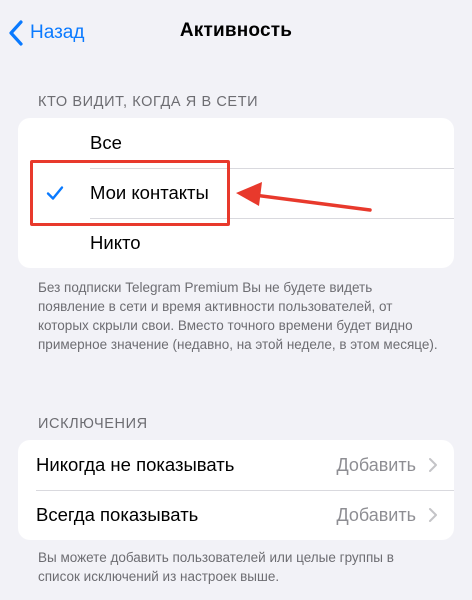 The width and height of the screenshot is (472, 600). I want to click on page-title: Активность, so click(236, 30).